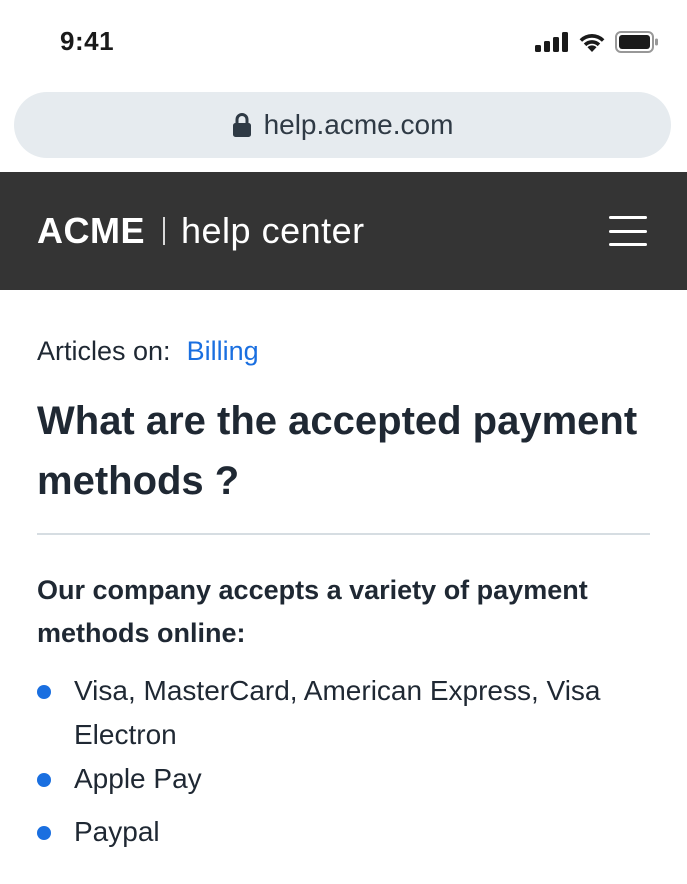  I want to click on status-icons, so click(597, 42).